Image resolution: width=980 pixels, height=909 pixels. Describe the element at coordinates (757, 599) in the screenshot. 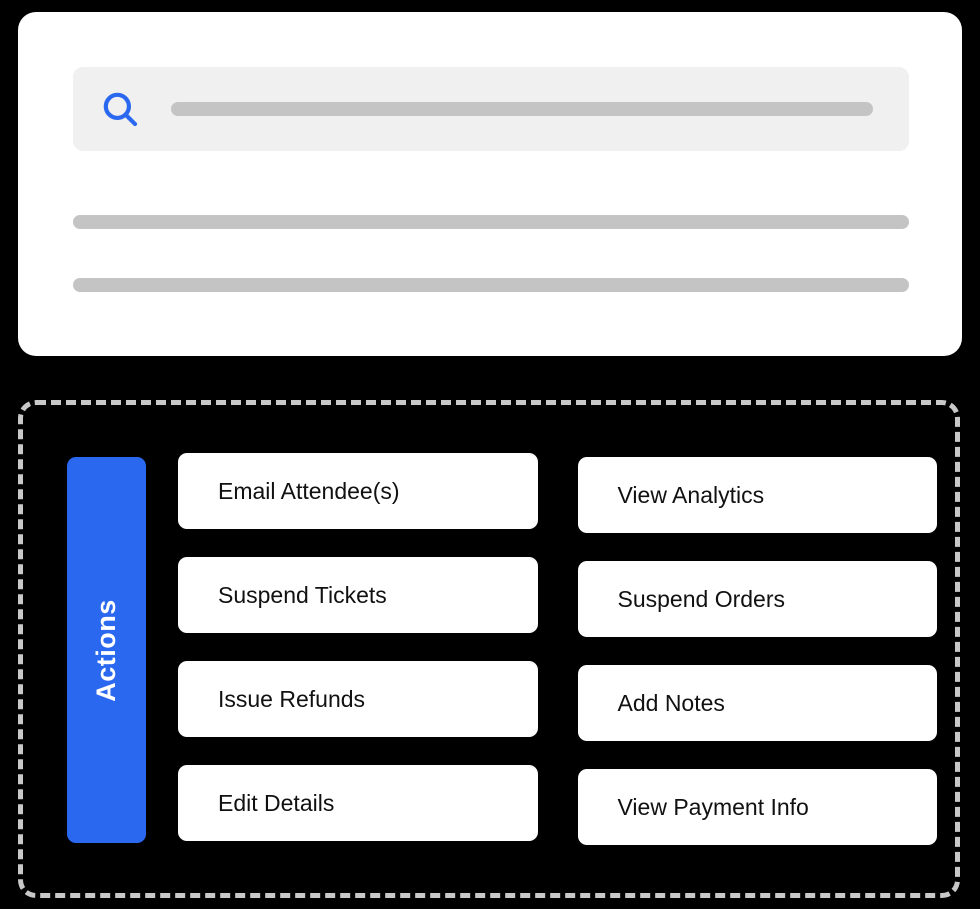

I see `action-button-suspend-orders: Suspend Orders` at that location.